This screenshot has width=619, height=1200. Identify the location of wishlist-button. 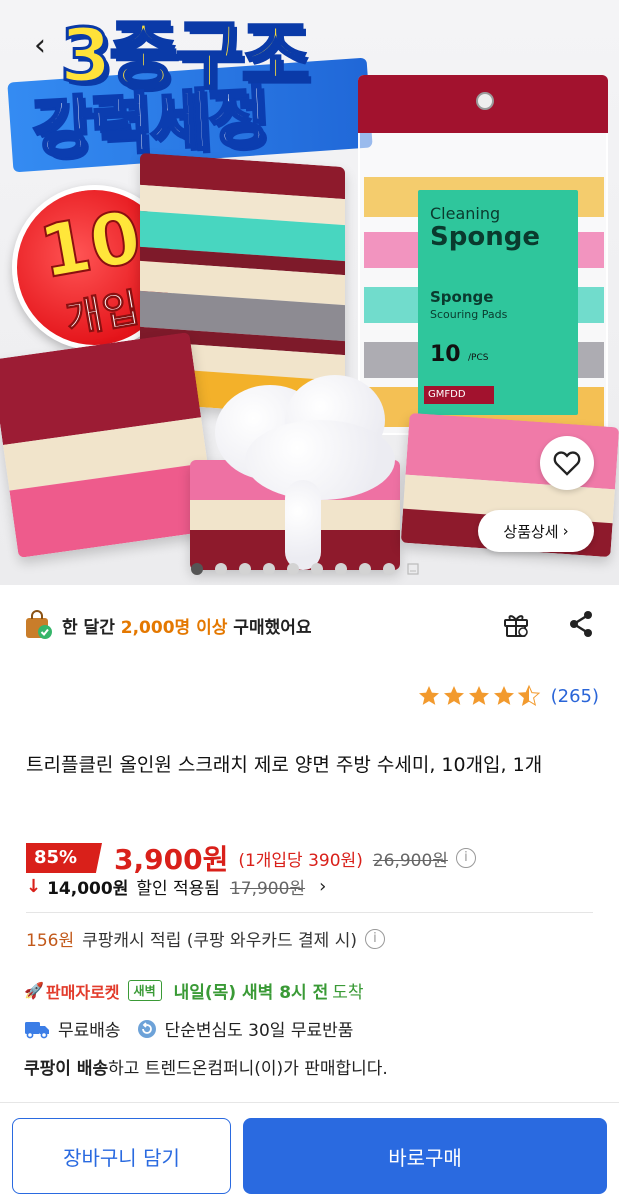
(567, 463).